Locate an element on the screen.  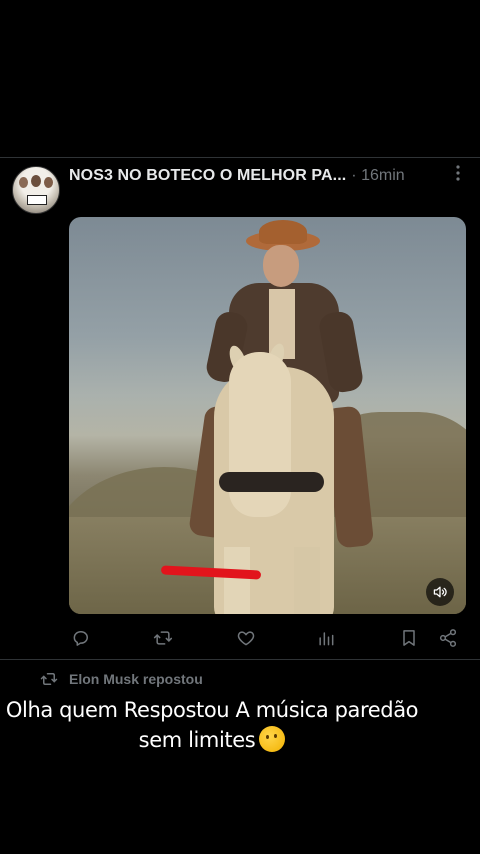
bottom-divider is located at coordinates (240, 659).